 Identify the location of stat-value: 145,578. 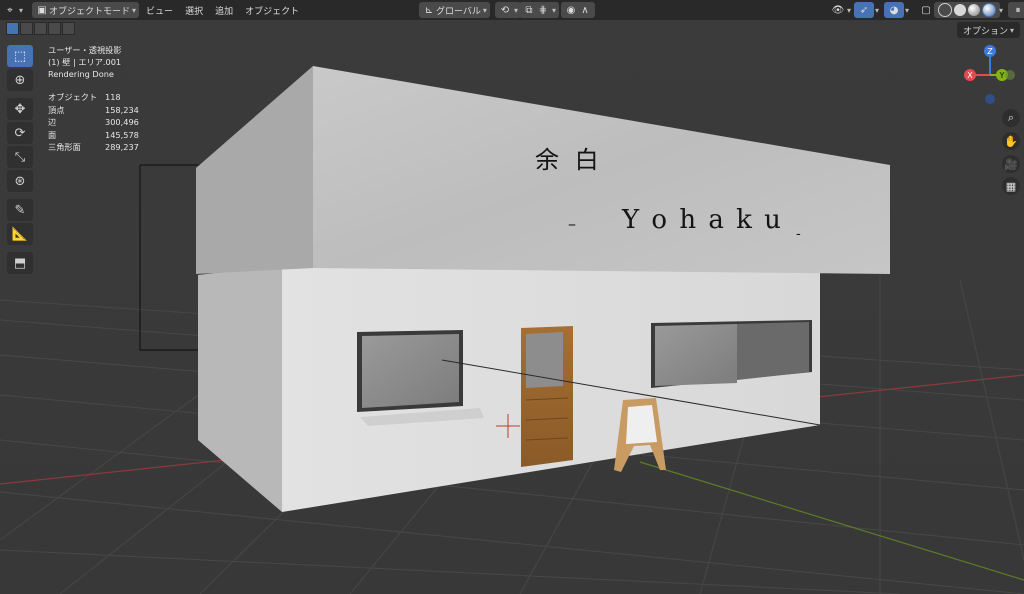
(122, 134).